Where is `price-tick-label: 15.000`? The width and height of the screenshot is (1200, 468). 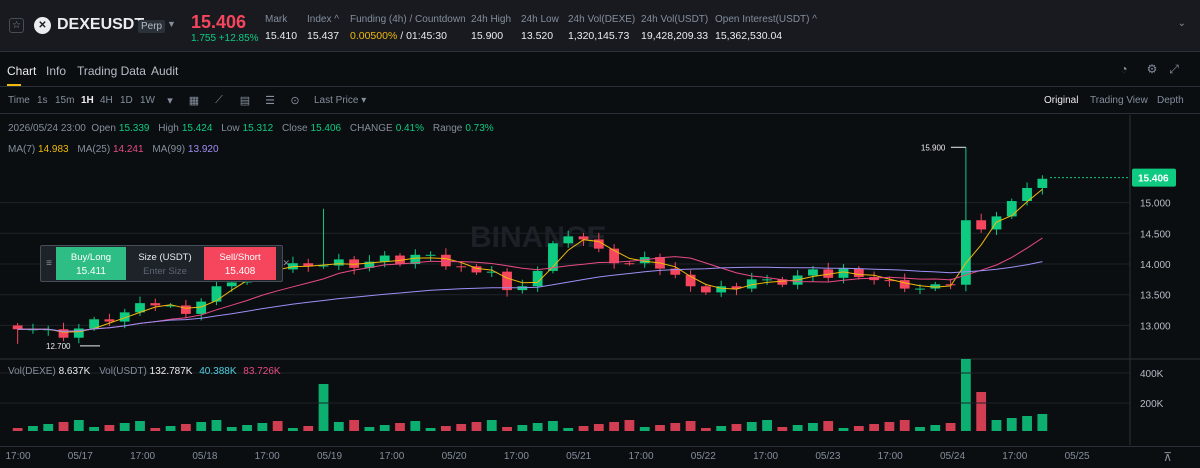
price-tick-label: 15.000 is located at coordinates (1155, 204).